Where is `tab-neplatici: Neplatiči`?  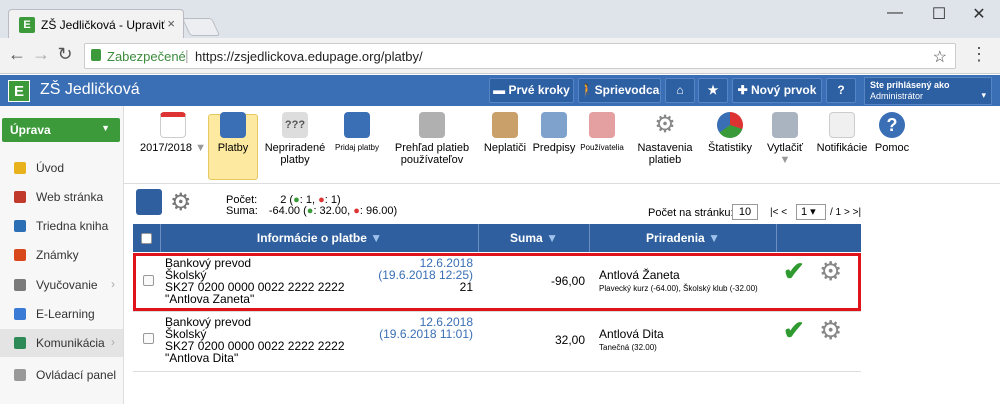
tab-neplatici: Neplatiči is located at coordinates (505, 133).